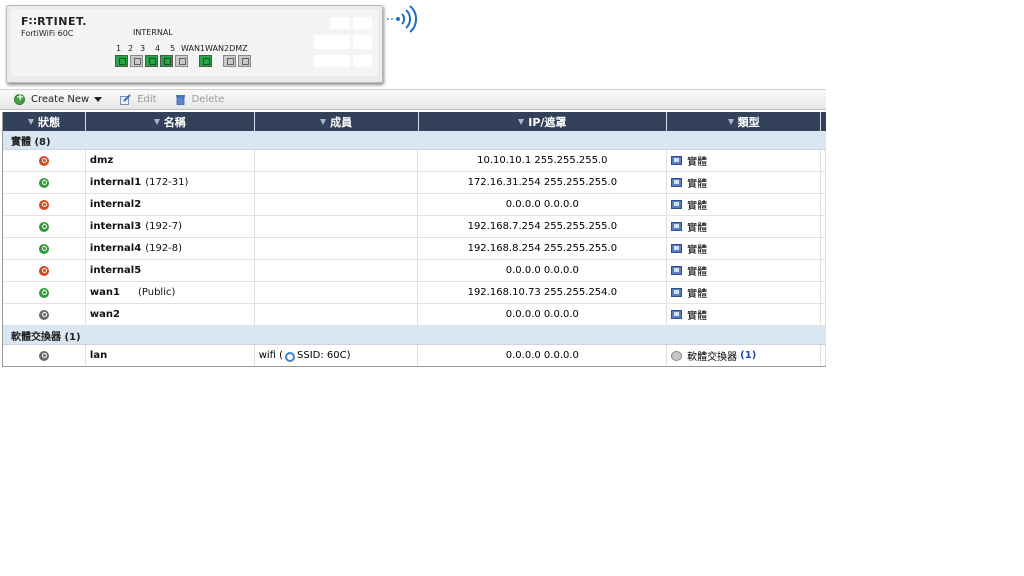 The height and width of the screenshot is (576, 1024). I want to click on port-dmz, so click(244, 61).